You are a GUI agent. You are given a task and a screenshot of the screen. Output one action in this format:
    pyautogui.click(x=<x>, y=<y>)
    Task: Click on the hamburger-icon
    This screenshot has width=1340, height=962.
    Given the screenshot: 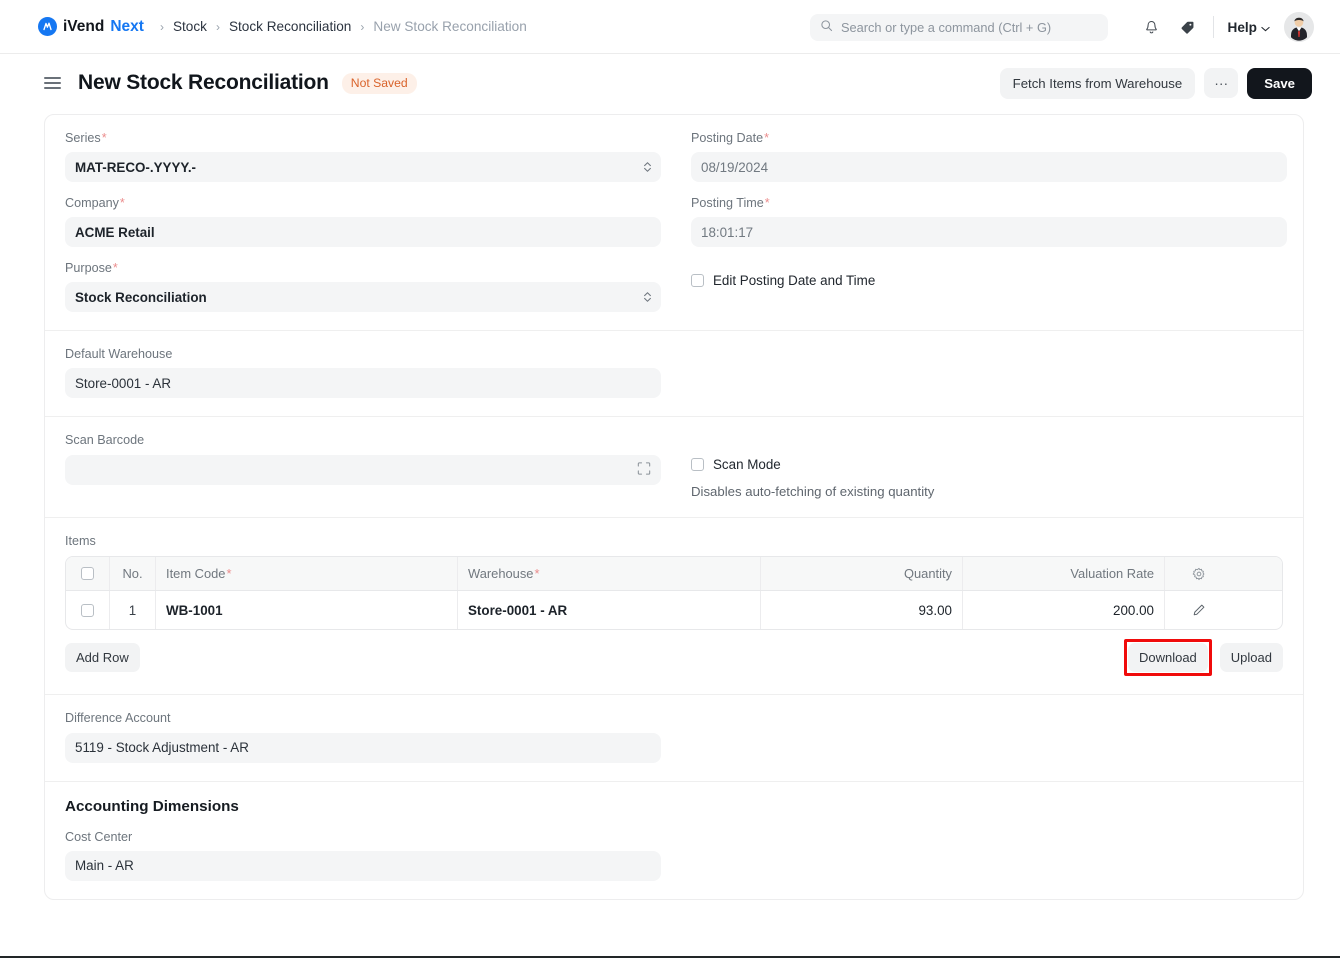 What is the action you would take?
    pyautogui.click(x=52, y=83)
    